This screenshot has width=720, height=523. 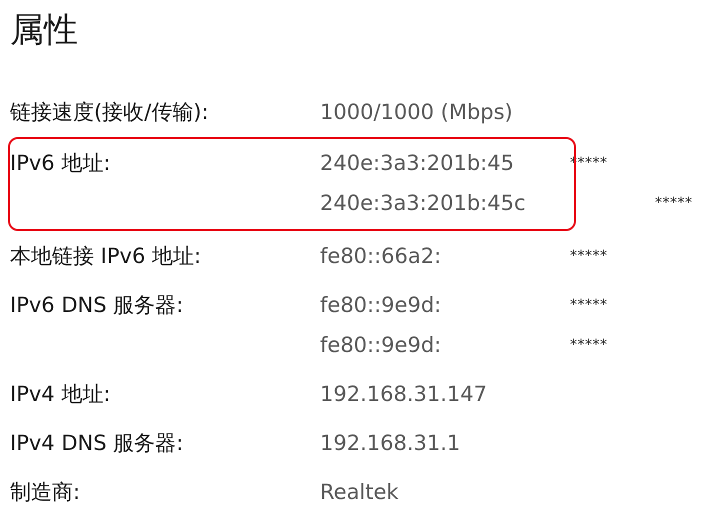 I want to click on property-value: 1000/1000 (Mbps), so click(x=417, y=112).